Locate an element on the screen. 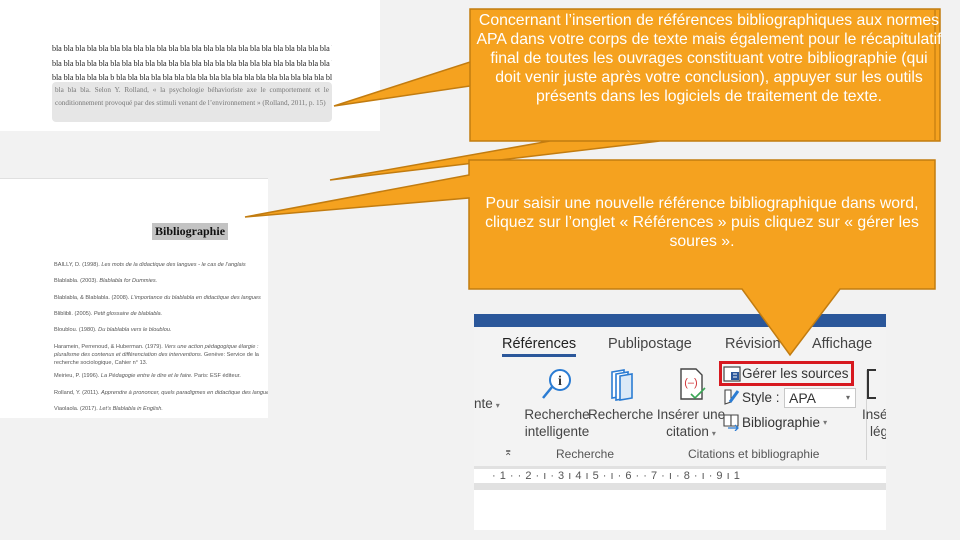 Image resolution: width=960 pixels, height=540 pixels. svg-text: i is located at coordinates (560, 381).